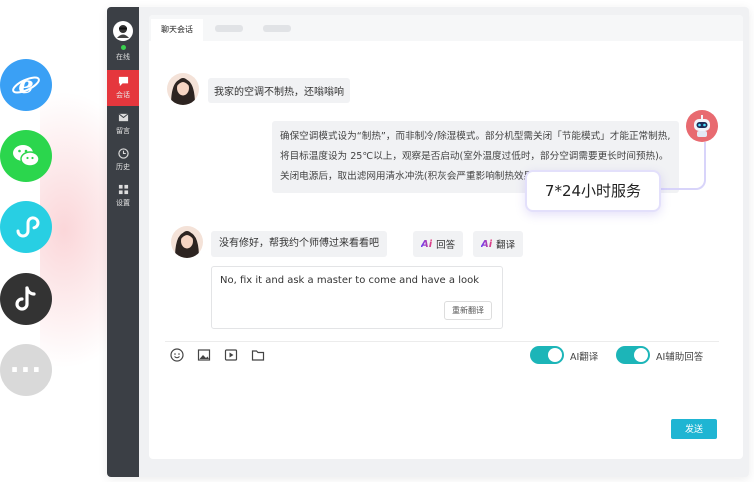  I want to click on mail-icon, so click(123, 117).